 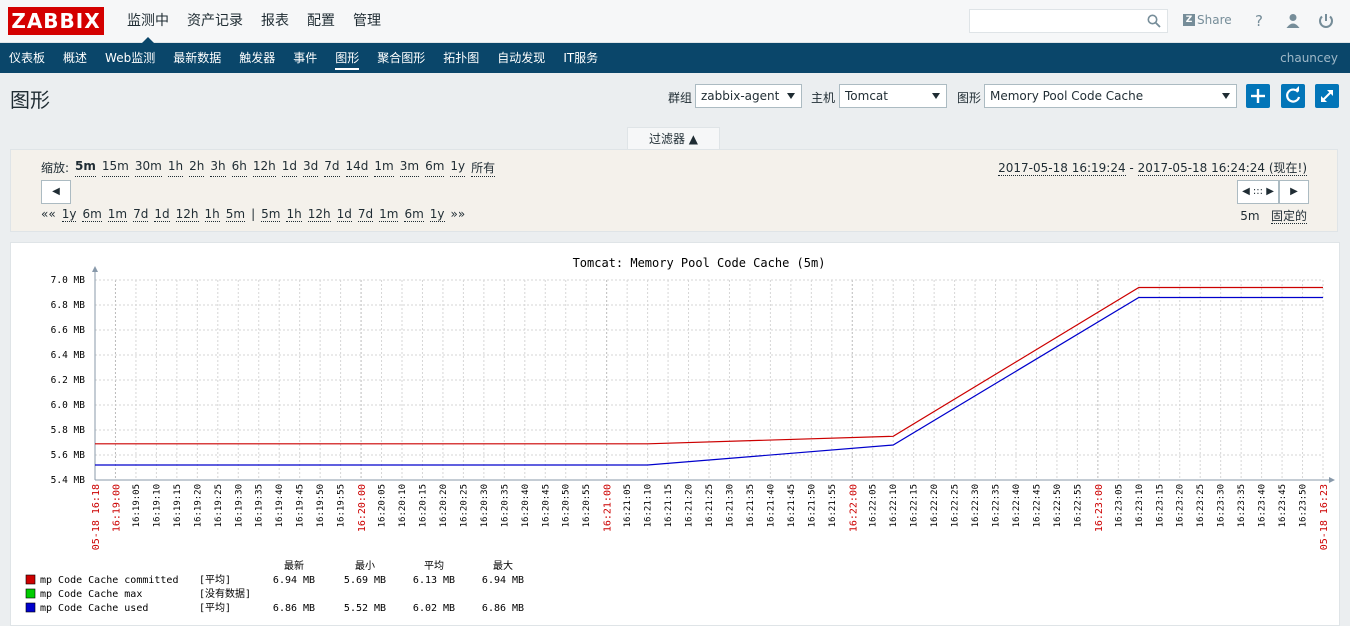 What do you see at coordinates (187, 214) in the screenshot?
I see `period-back-12h: 12h` at bounding box center [187, 214].